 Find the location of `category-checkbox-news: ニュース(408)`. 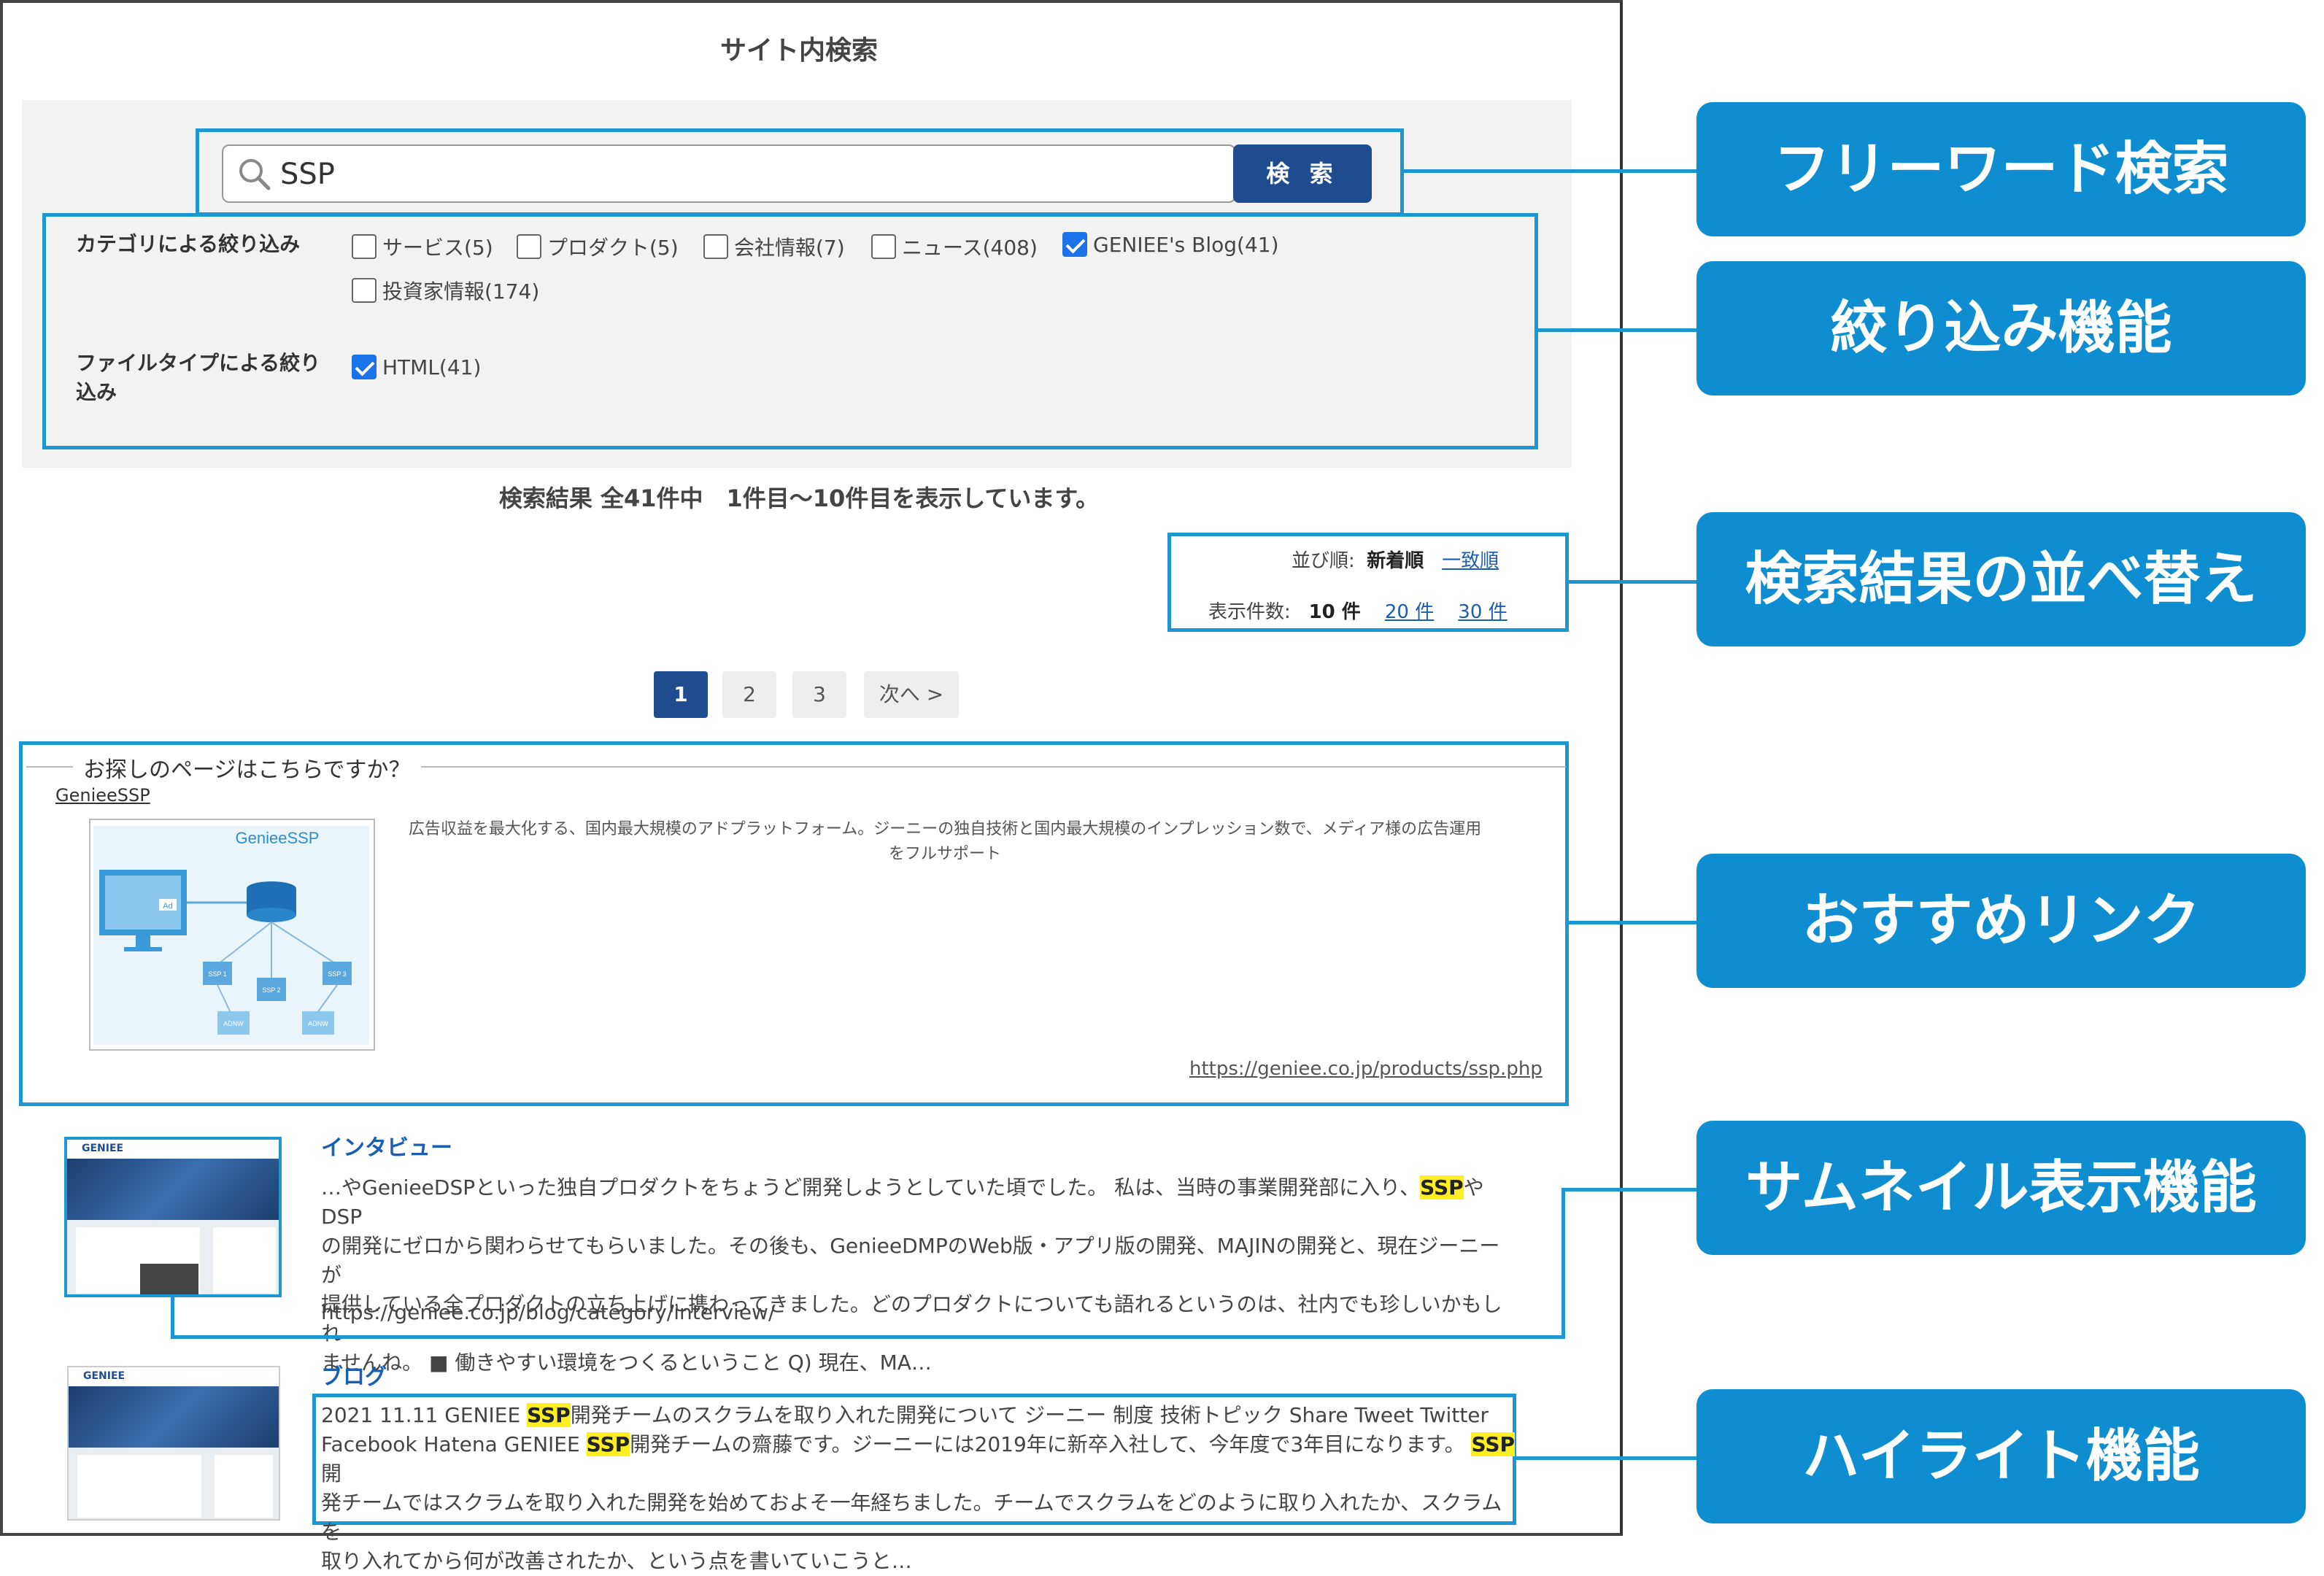

category-checkbox-news: ニュース(408) is located at coordinates (954, 246).